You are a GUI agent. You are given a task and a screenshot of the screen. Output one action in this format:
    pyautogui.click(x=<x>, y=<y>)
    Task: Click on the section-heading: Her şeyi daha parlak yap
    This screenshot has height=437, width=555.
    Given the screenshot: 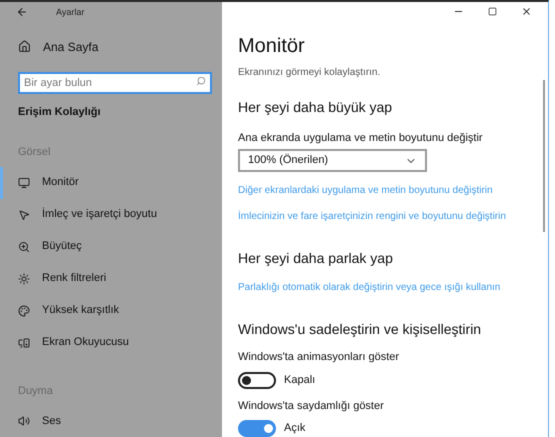 What is the action you would take?
    pyautogui.click(x=316, y=258)
    